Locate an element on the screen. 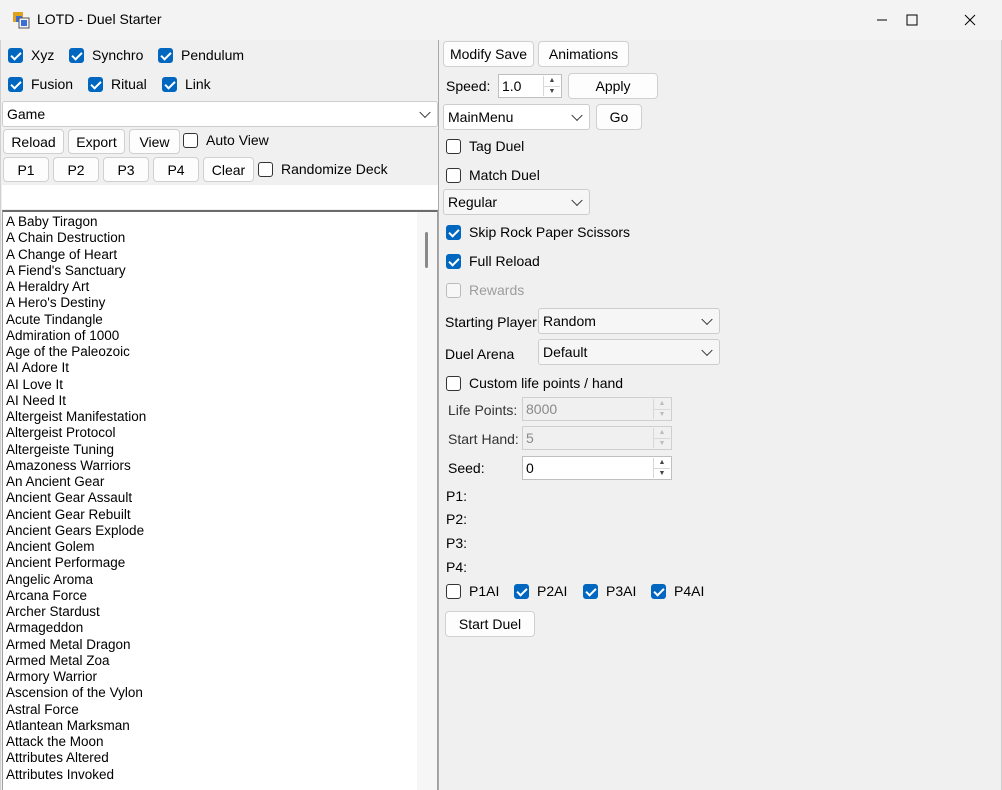 The width and height of the screenshot is (1002, 790). deck-list-item: Armed Metal Dragon is located at coordinates (221, 645).